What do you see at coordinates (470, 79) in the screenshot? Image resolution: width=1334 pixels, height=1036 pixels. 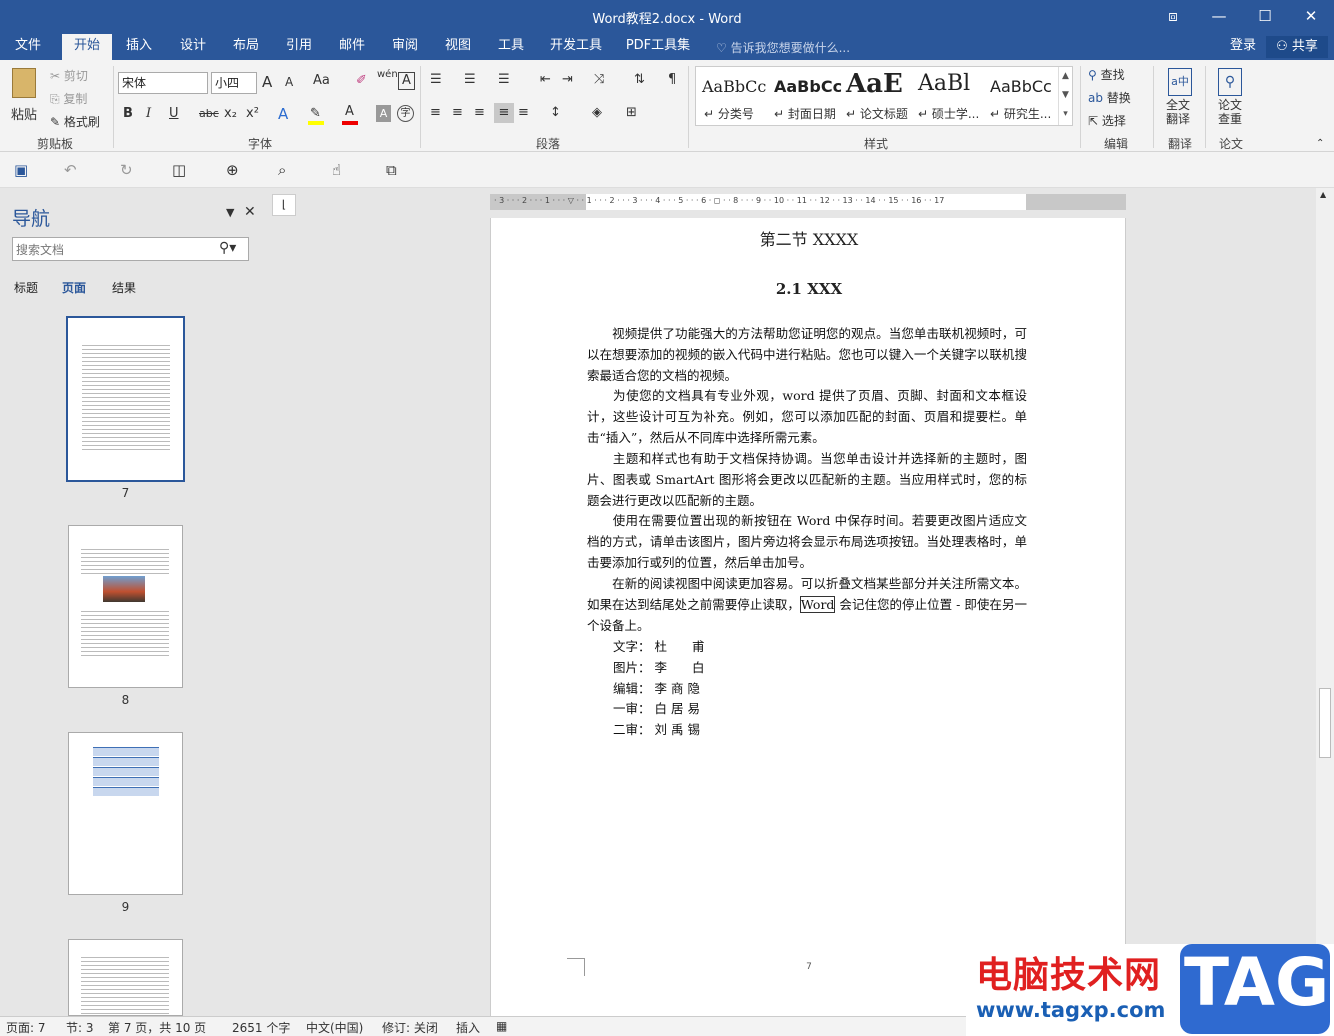 I see `numbering-icon: ☰` at bounding box center [470, 79].